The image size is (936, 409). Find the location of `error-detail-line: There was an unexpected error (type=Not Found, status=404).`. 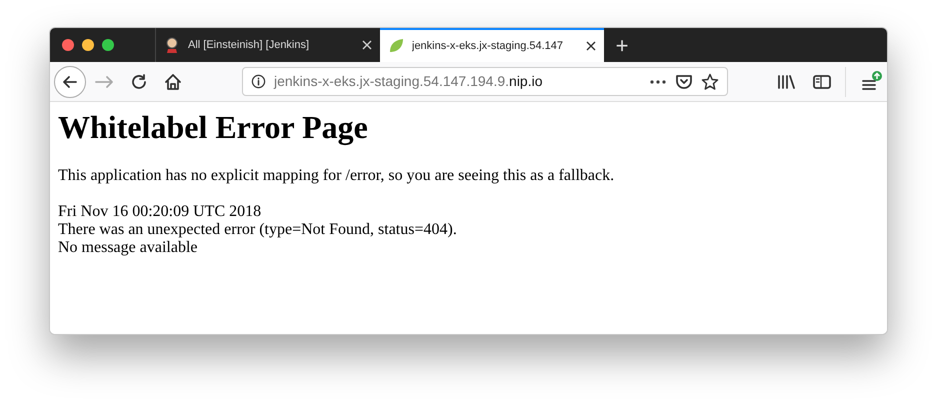

error-detail-line: There was an unexpected error (type=Not Found, status=404). is located at coordinates (258, 230).